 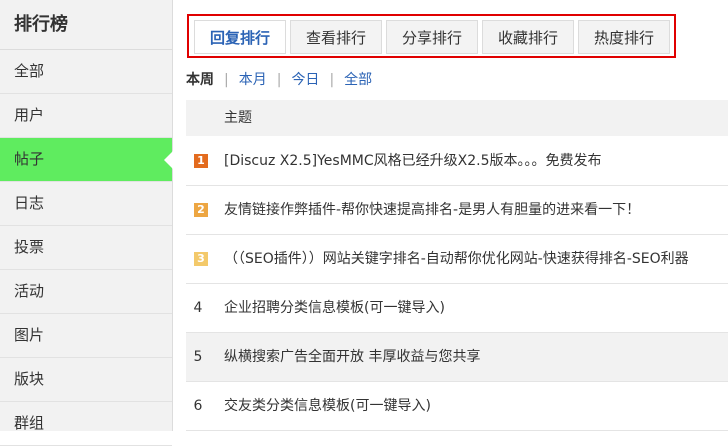 I want to click on sidebar-item-label: 图片, so click(x=29, y=335).